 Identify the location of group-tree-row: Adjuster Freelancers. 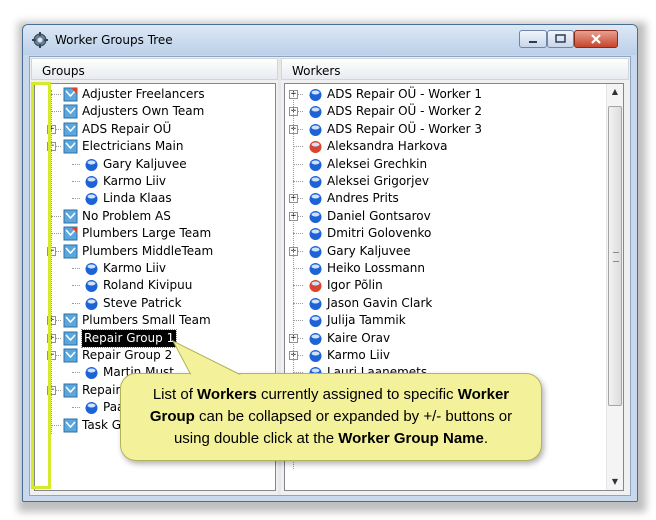
(155, 94).